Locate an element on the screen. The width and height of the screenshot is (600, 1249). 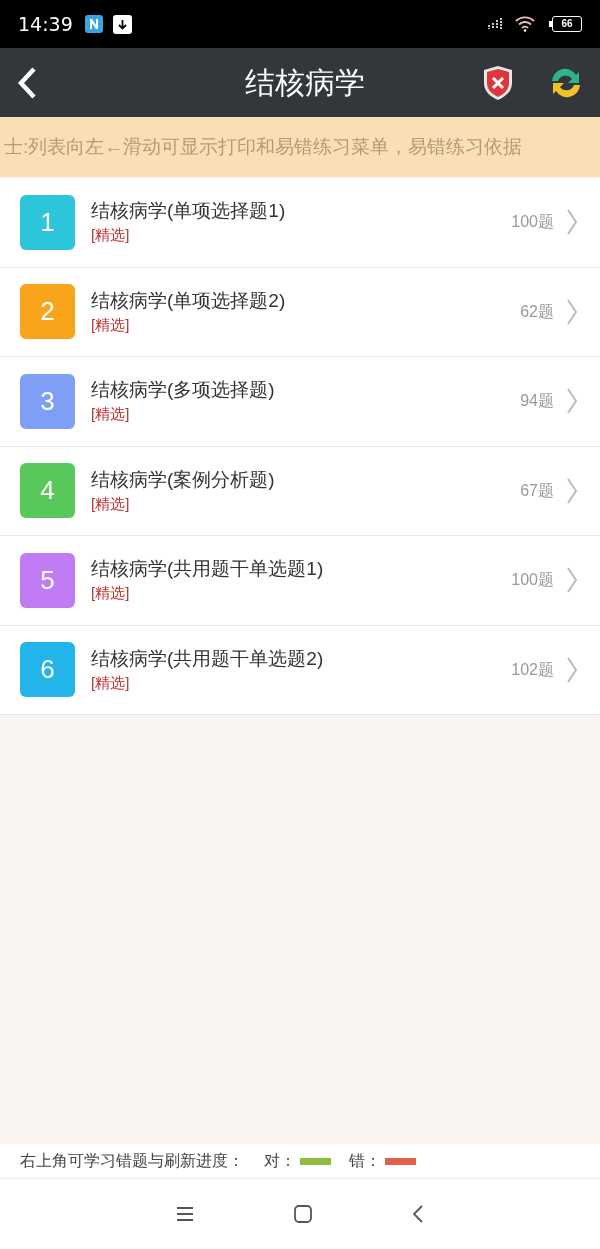
page-title: 结核病学 is located at coordinates (305, 83).